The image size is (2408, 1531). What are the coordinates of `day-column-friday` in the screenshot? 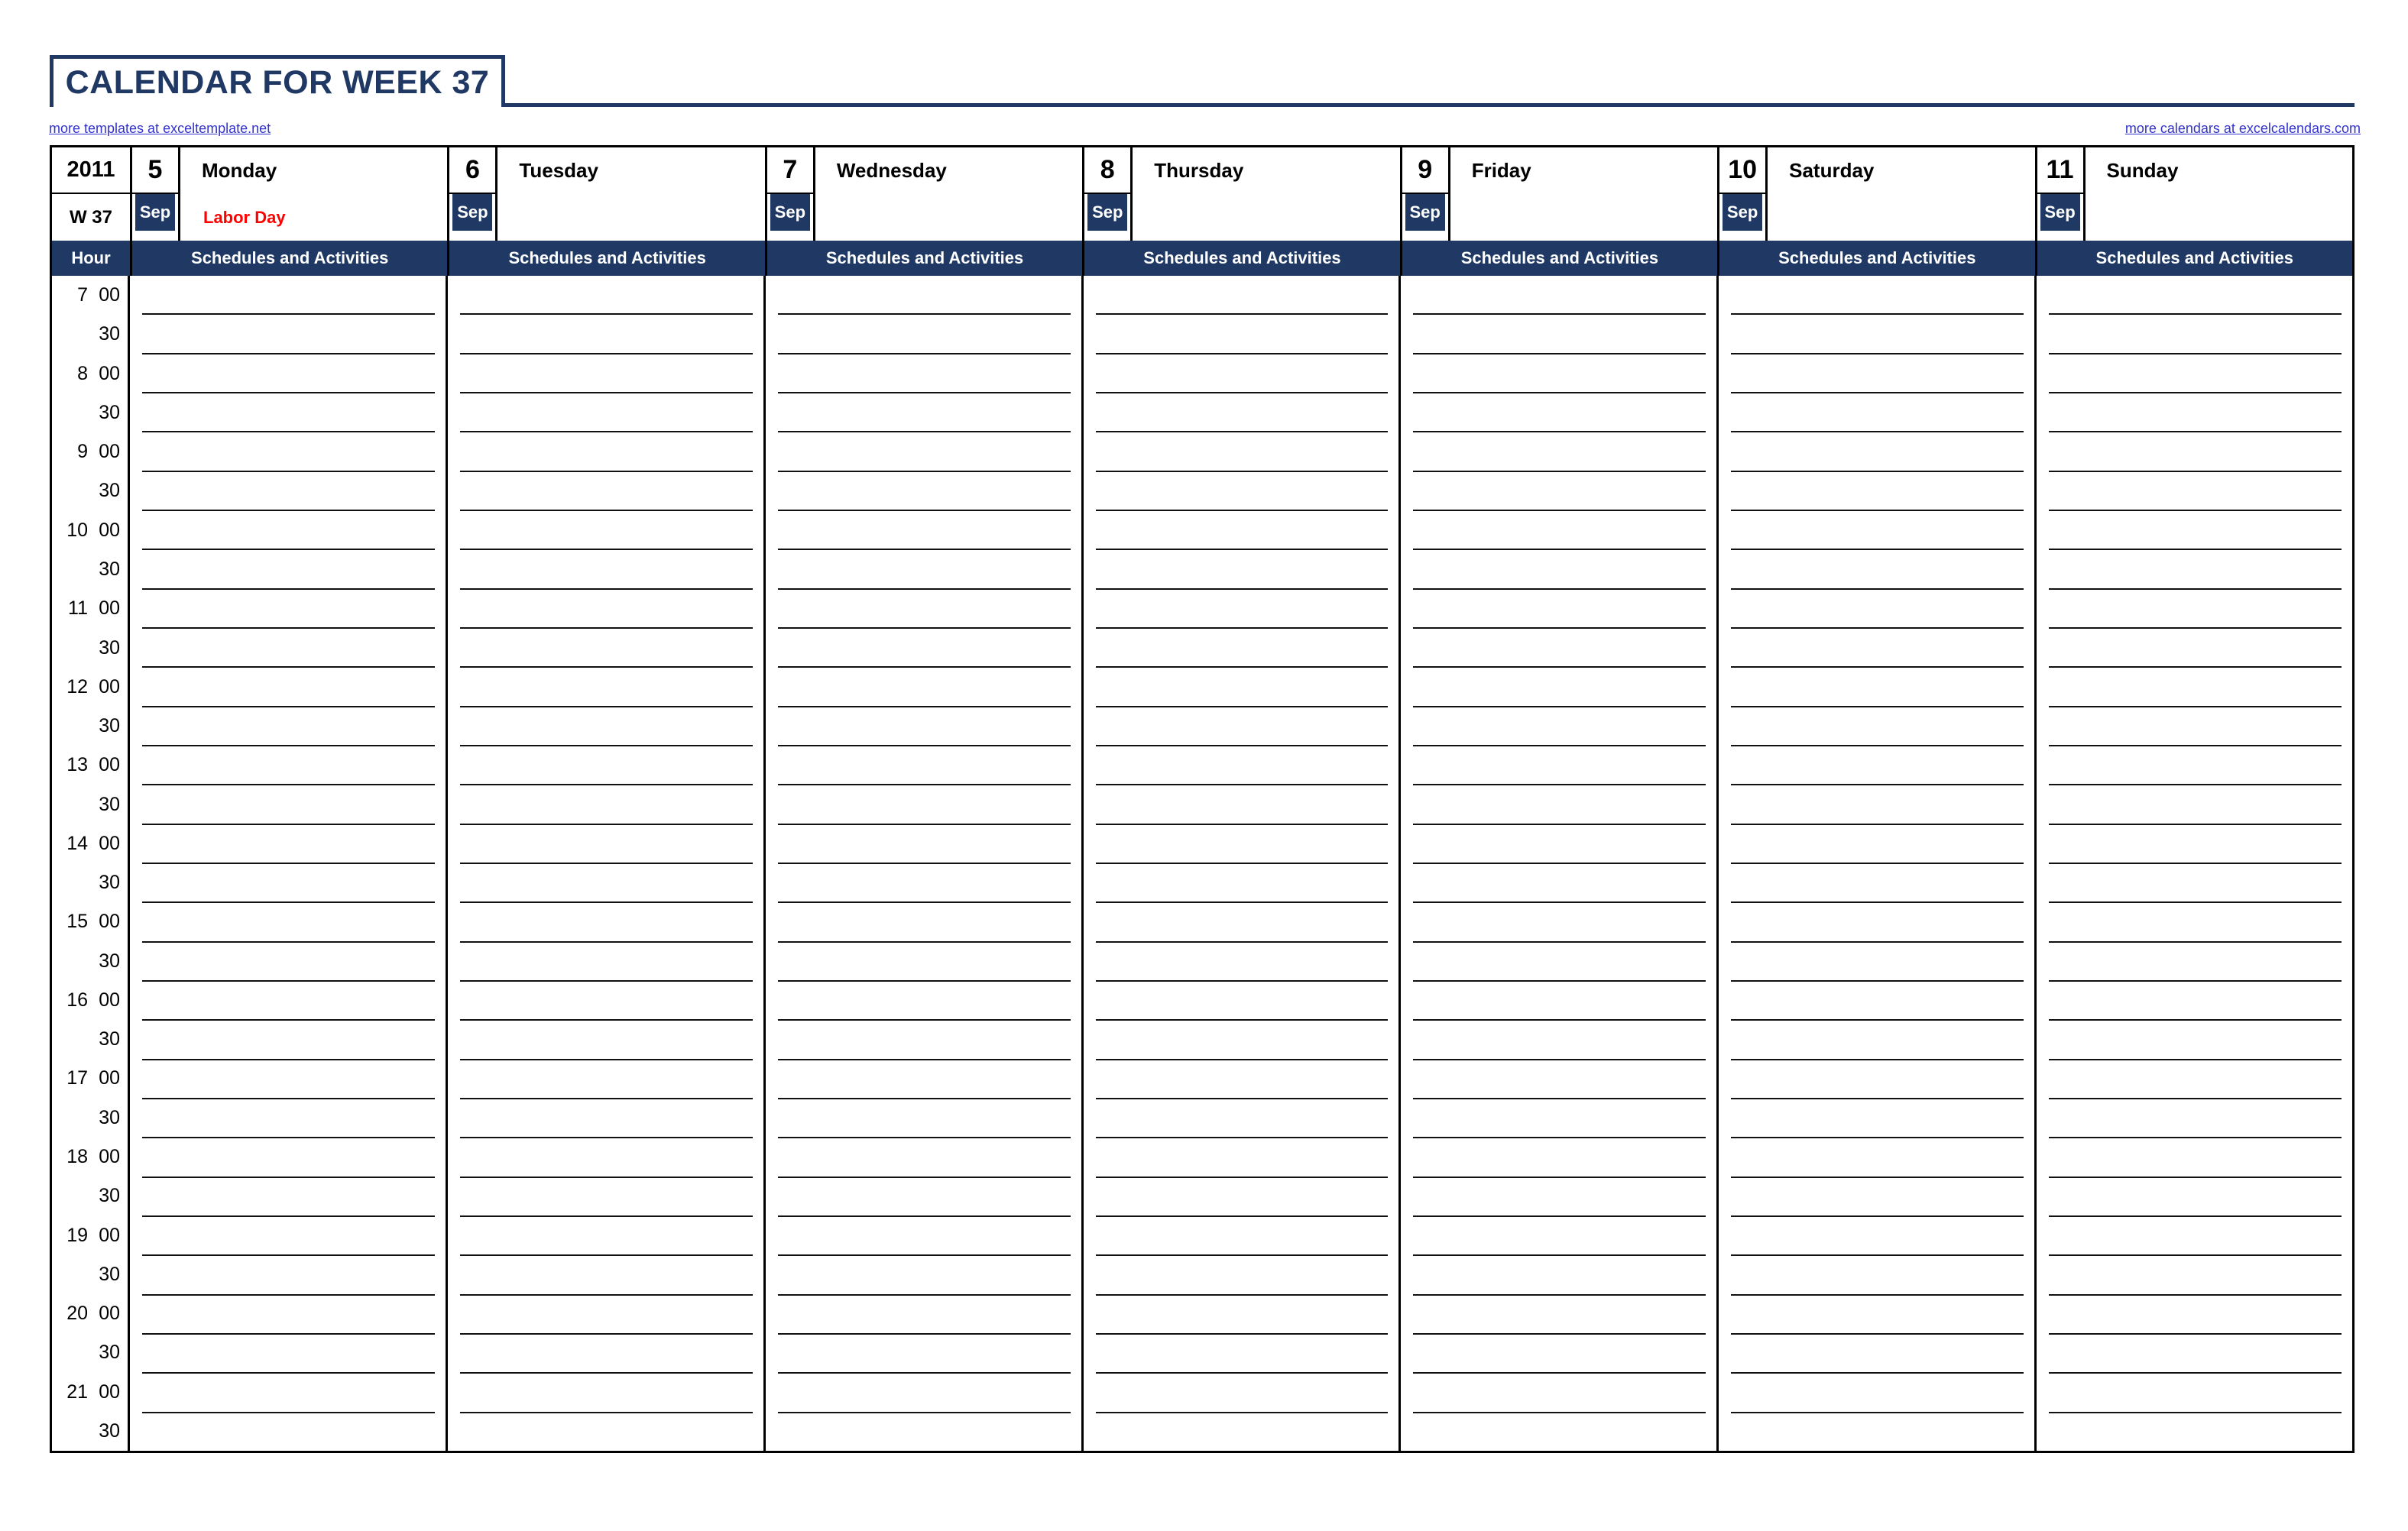 It's located at (1560, 863).